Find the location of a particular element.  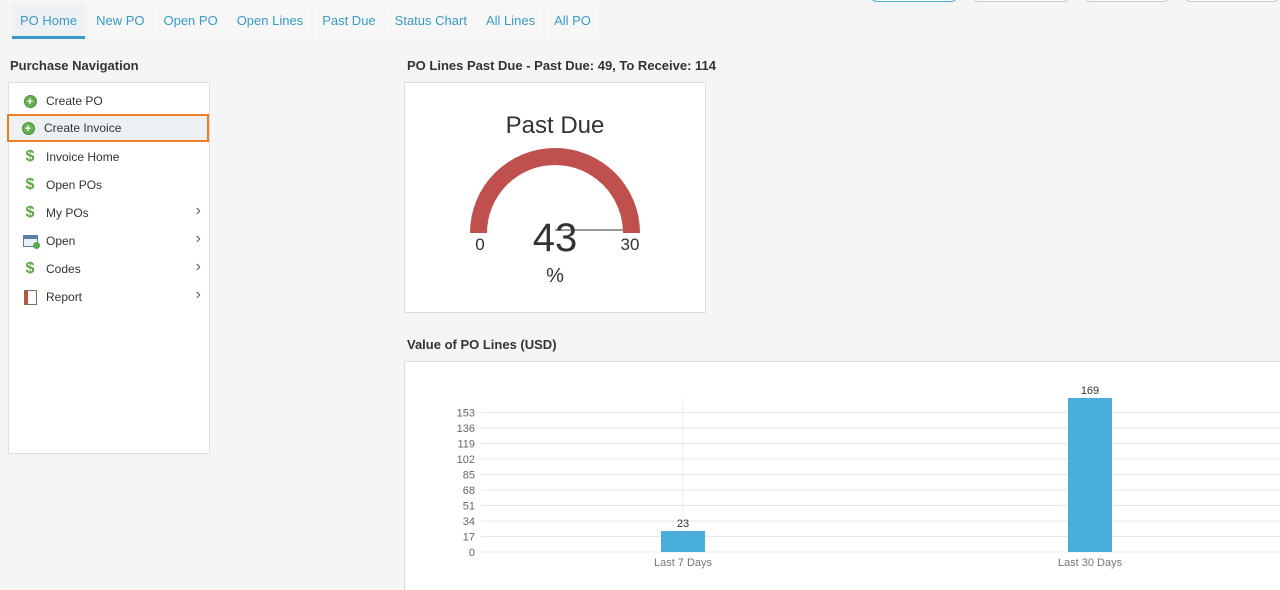

report-icon is located at coordinates (30, 297).